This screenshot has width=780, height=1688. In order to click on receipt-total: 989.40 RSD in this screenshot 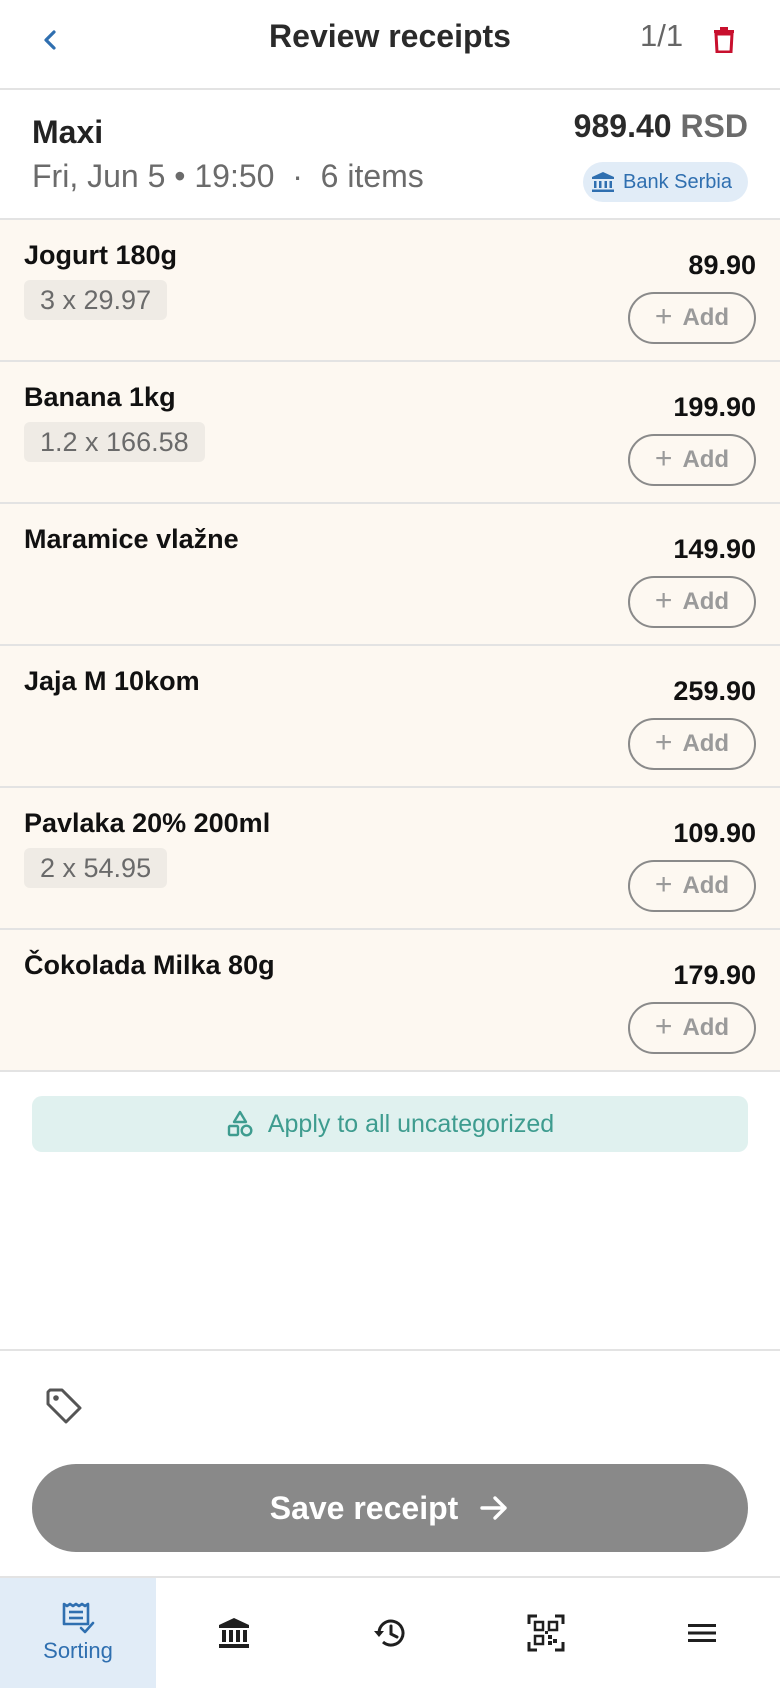, I will do `click(661, 126)`.